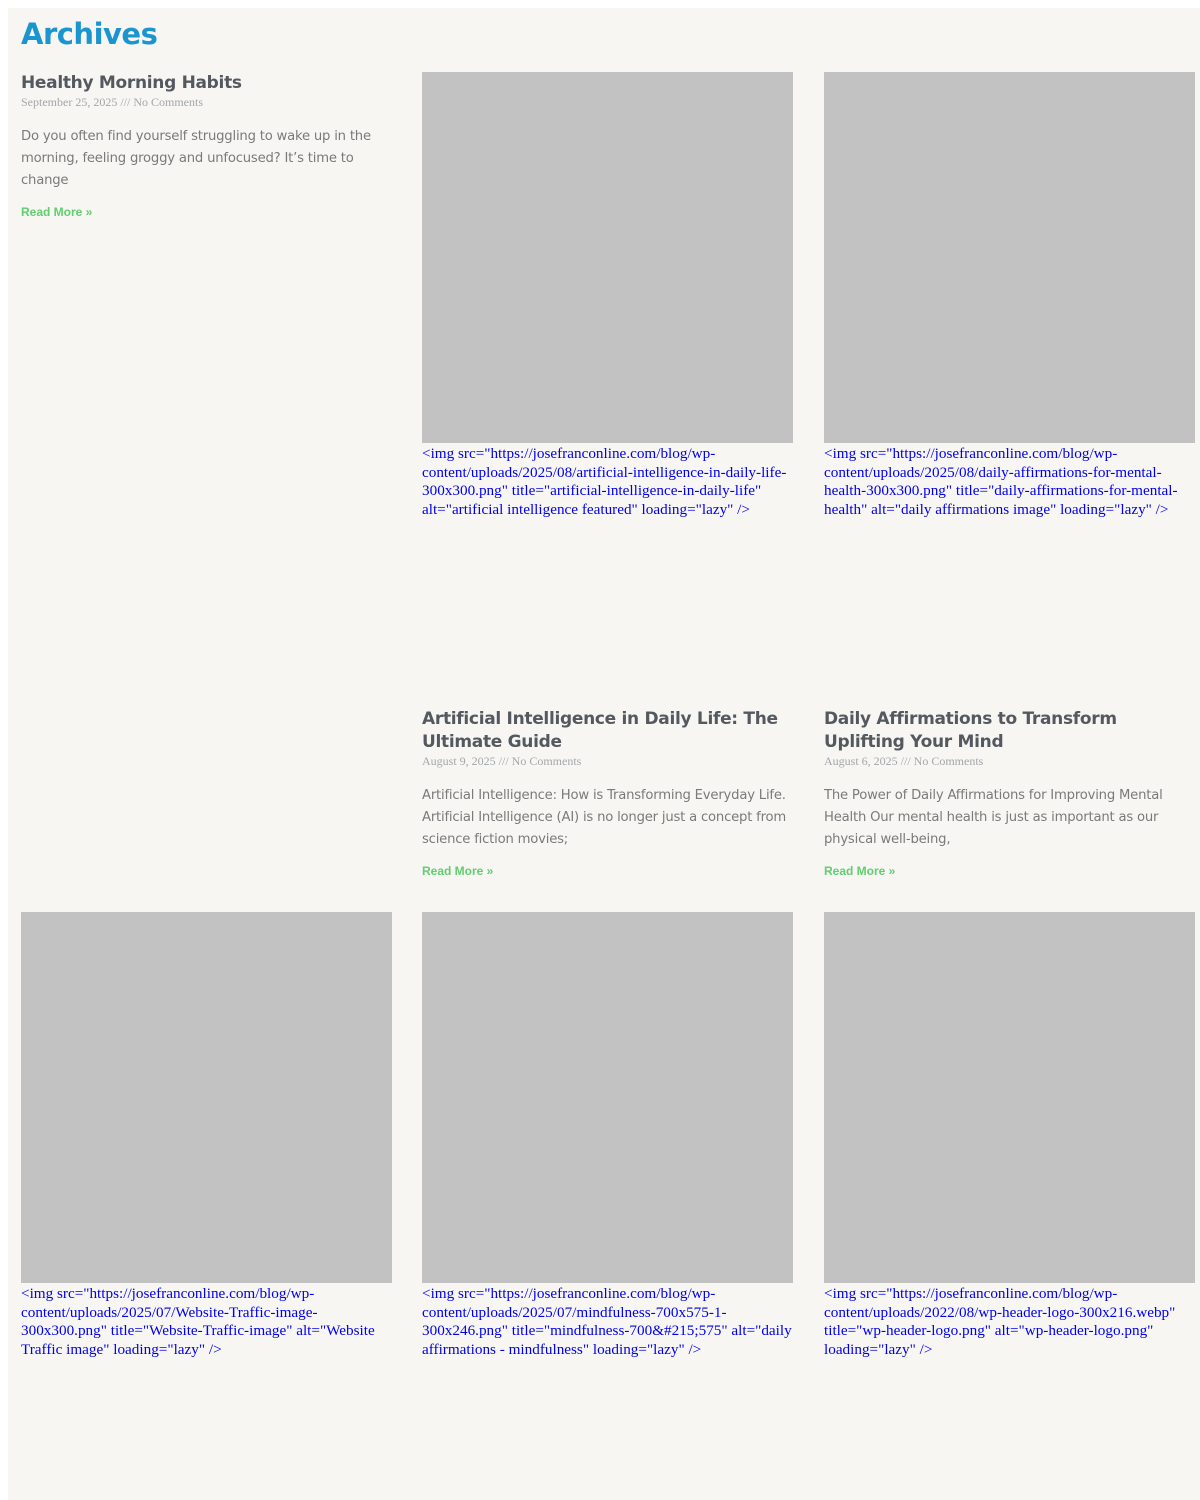 The width and height of the screenshot is (1200, 1500). Describe the element at coordinates (502, 761) in the screenshot. I see `post-meta: August 9, 2025 /// No Comments` at that location.